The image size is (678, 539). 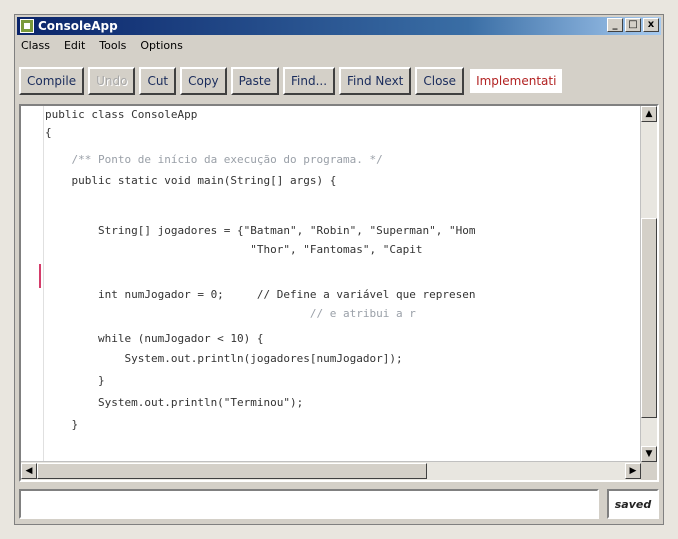 I want to click on app-icon, so click(x=27, y=26).